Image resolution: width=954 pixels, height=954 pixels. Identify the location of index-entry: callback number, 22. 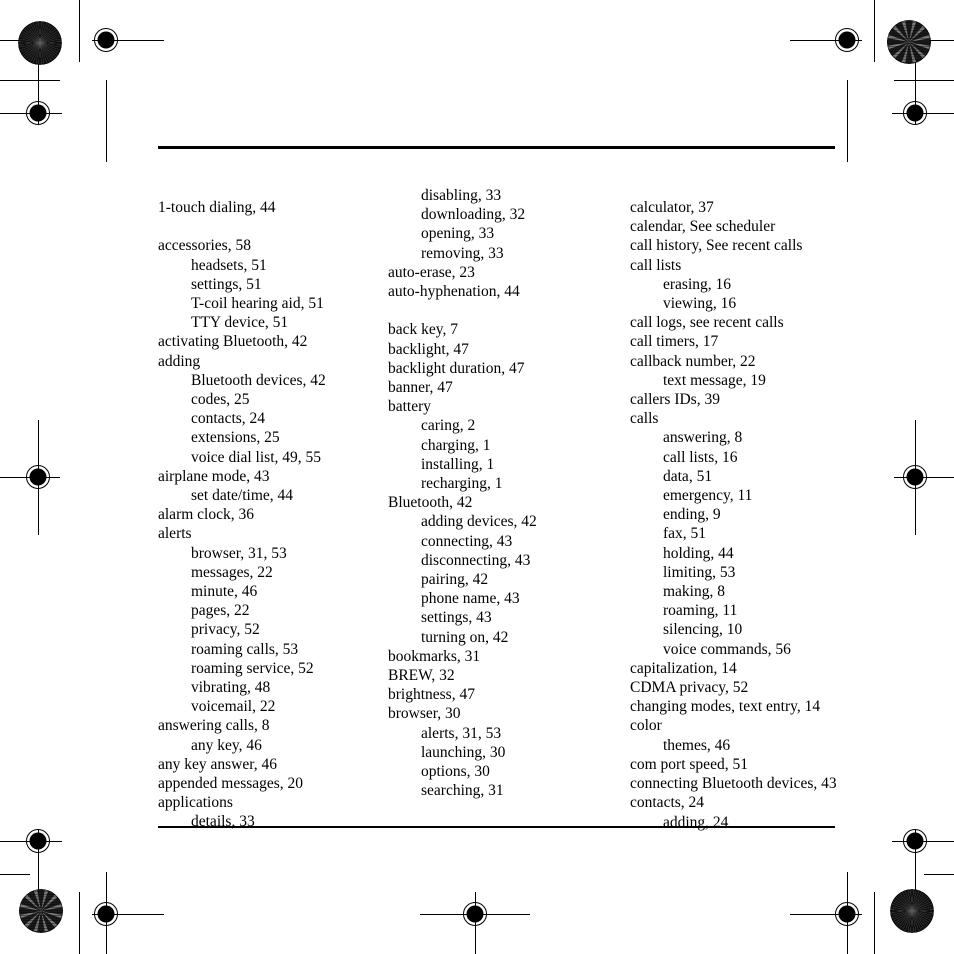
(693, 361).